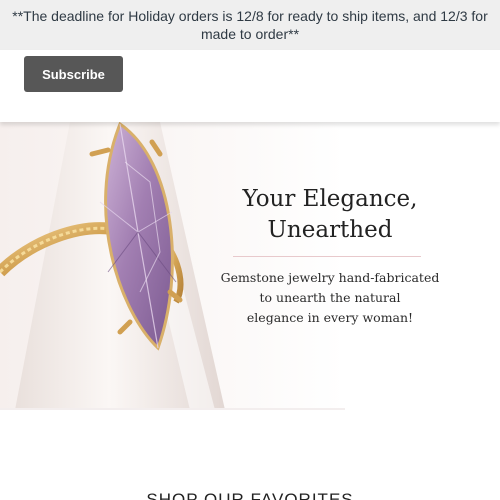  I want to click on hero-heading-line: Unearthed, so click(330, 230).